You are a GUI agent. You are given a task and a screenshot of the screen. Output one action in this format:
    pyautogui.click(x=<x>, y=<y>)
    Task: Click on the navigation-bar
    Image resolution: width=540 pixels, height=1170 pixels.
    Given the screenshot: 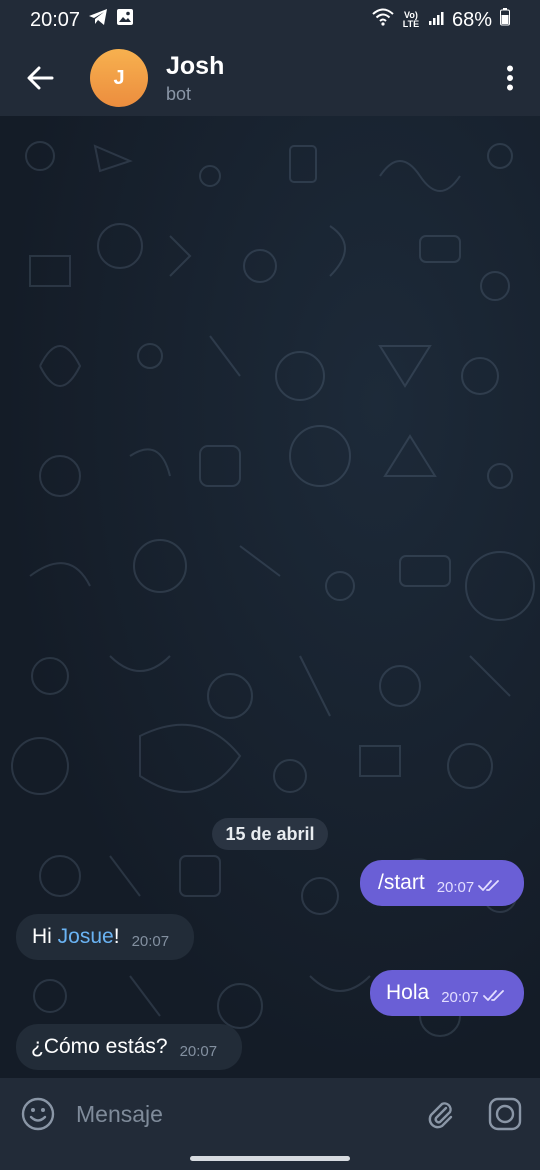 What is the action you would take?
    pyautogui.click(x=270, y=1160)
    